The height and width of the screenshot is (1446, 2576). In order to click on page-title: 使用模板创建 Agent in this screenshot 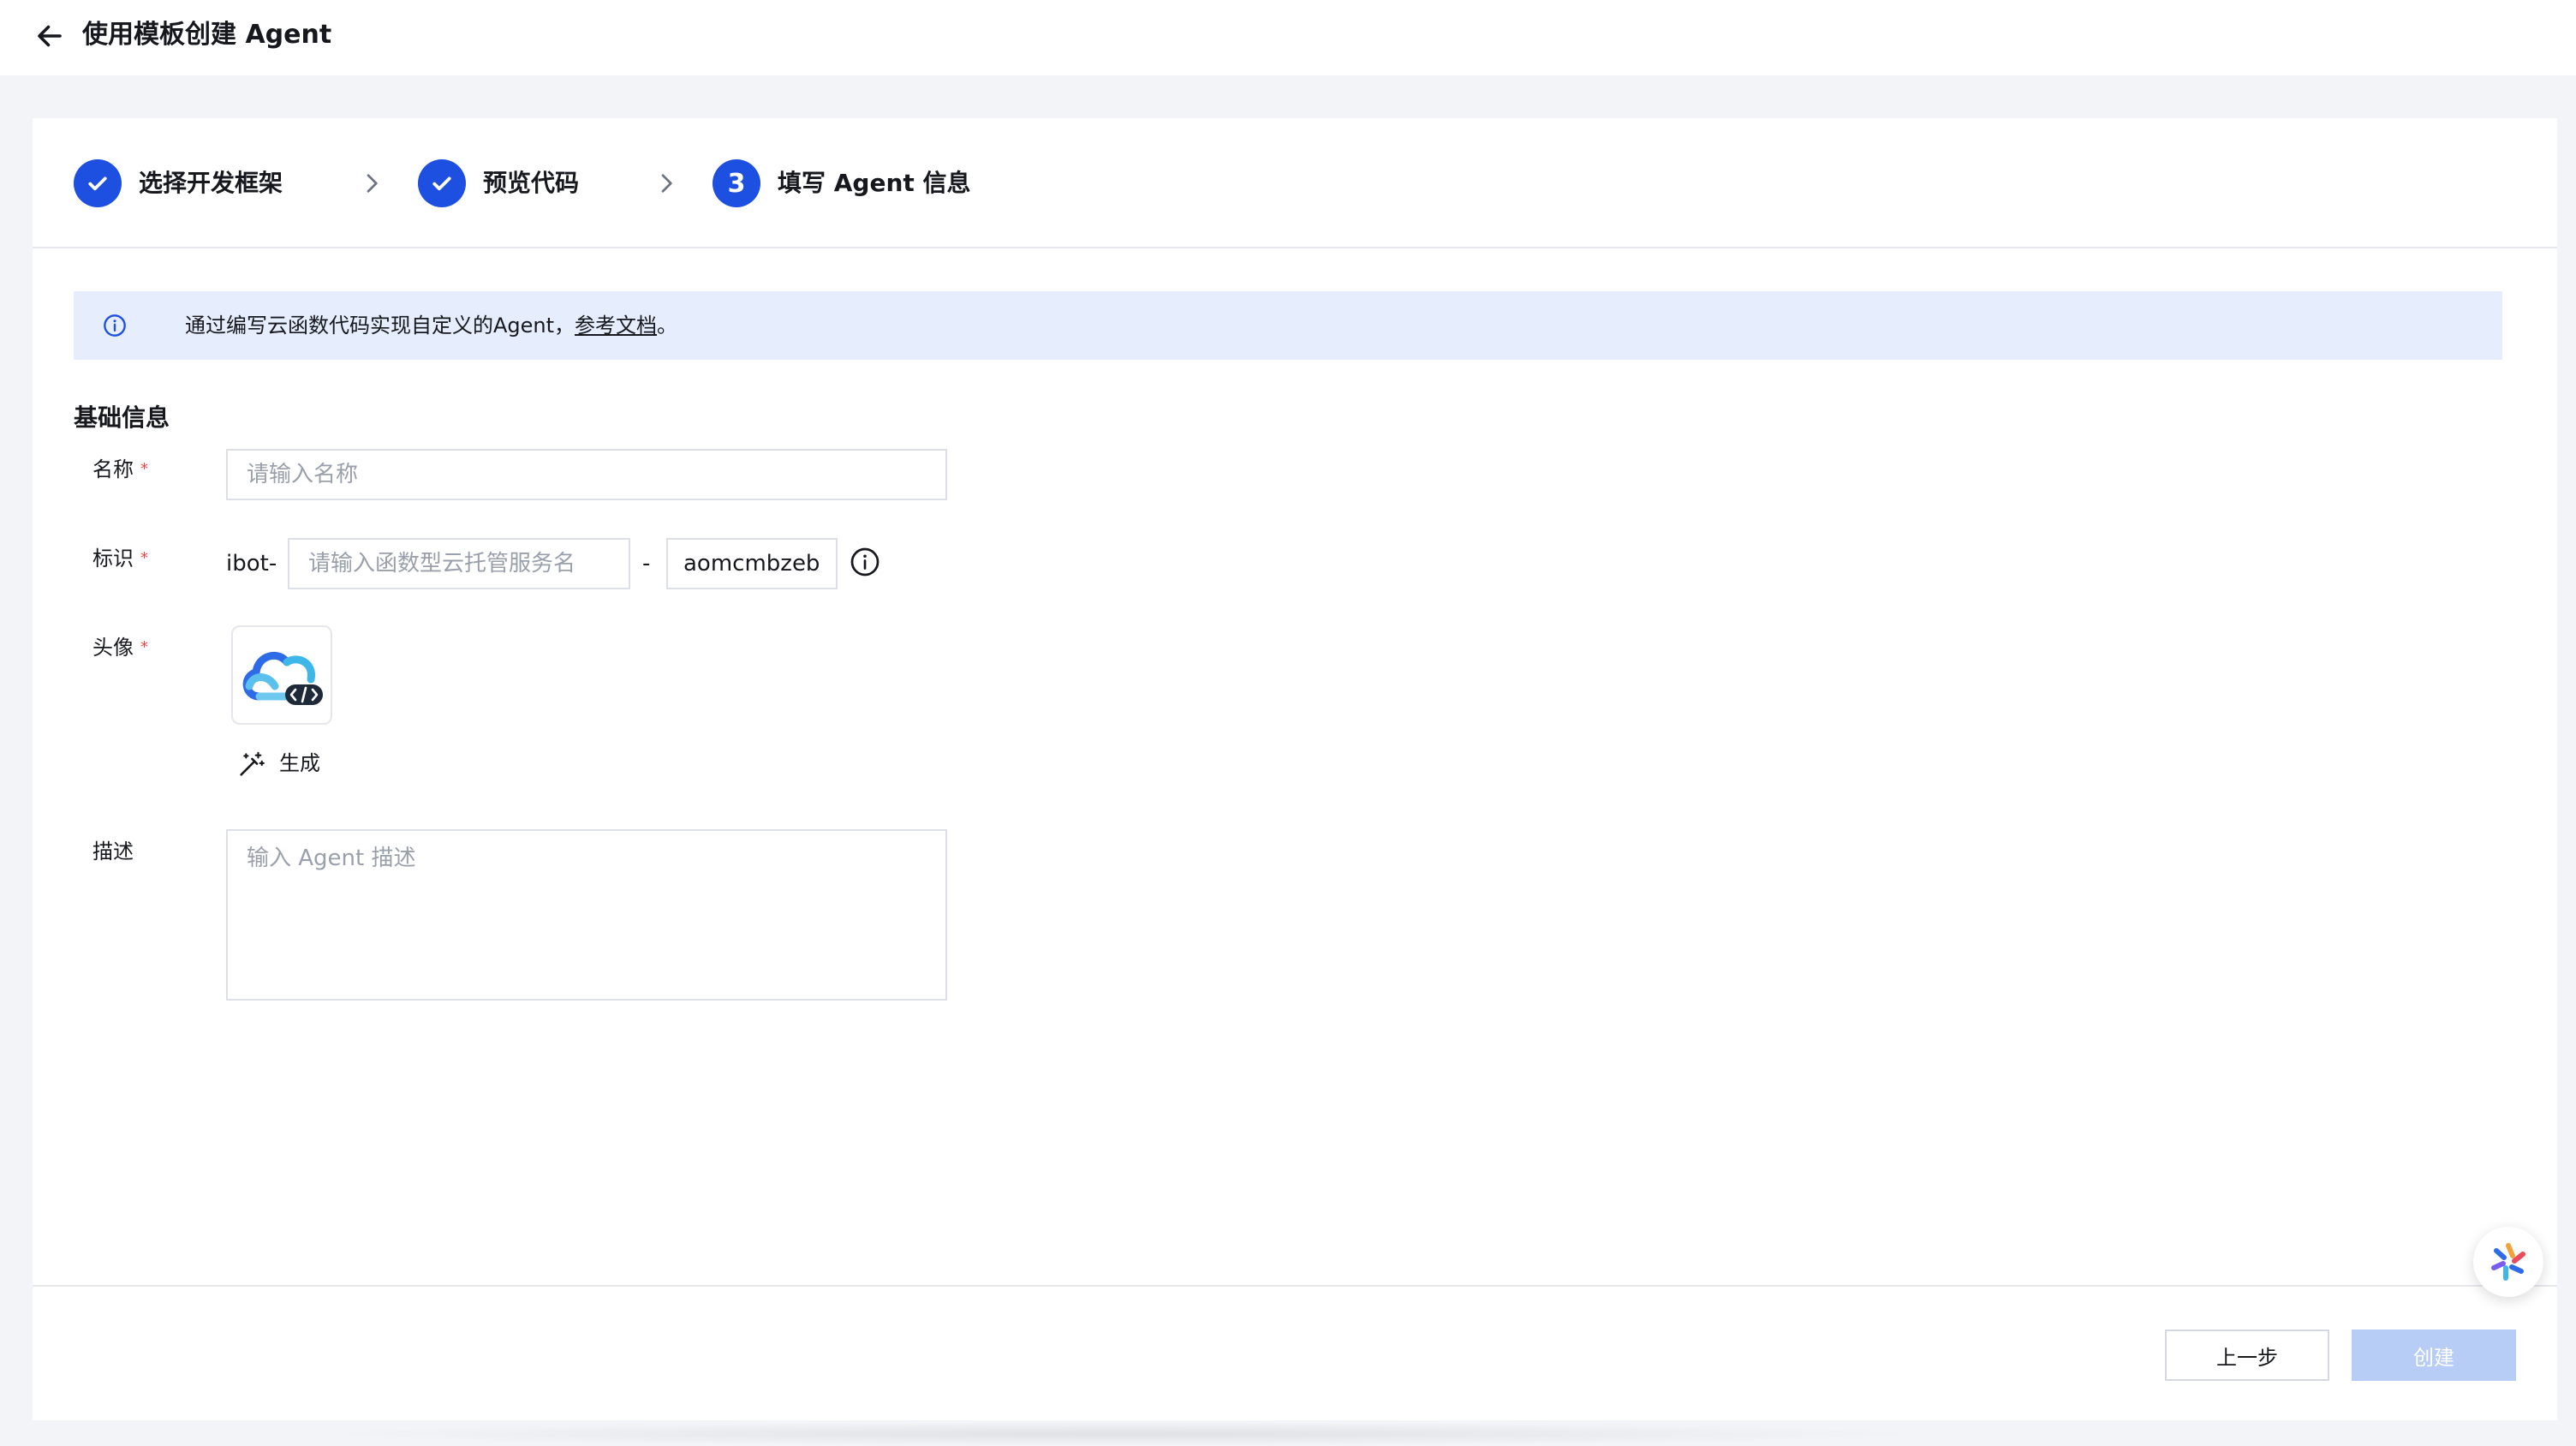, I will do `click(207, 35)`.